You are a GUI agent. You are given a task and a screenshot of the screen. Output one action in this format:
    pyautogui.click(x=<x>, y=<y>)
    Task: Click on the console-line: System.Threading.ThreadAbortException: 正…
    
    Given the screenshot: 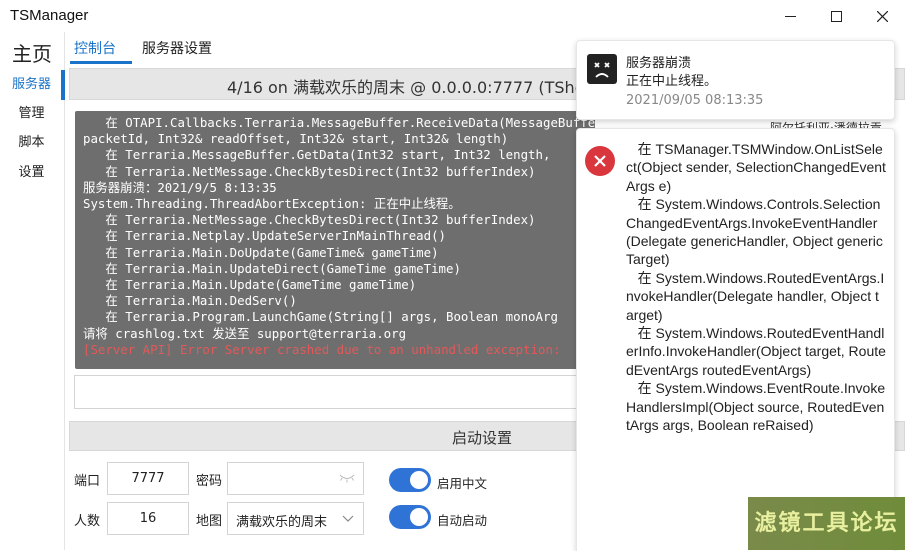 What is the action you would take?
    pyautogui.click(x=272, y=204)
    